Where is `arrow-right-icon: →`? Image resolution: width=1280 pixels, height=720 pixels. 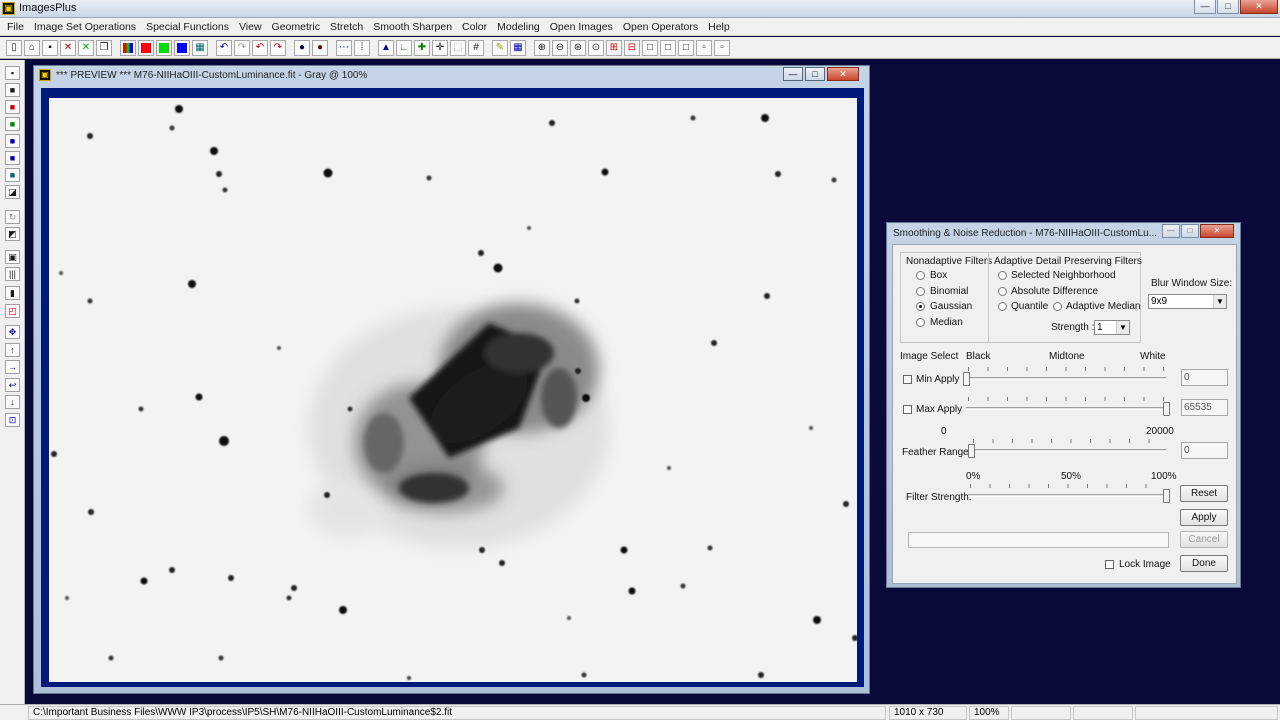
arrow-right-icon: → is located at coordinates (12, 367).